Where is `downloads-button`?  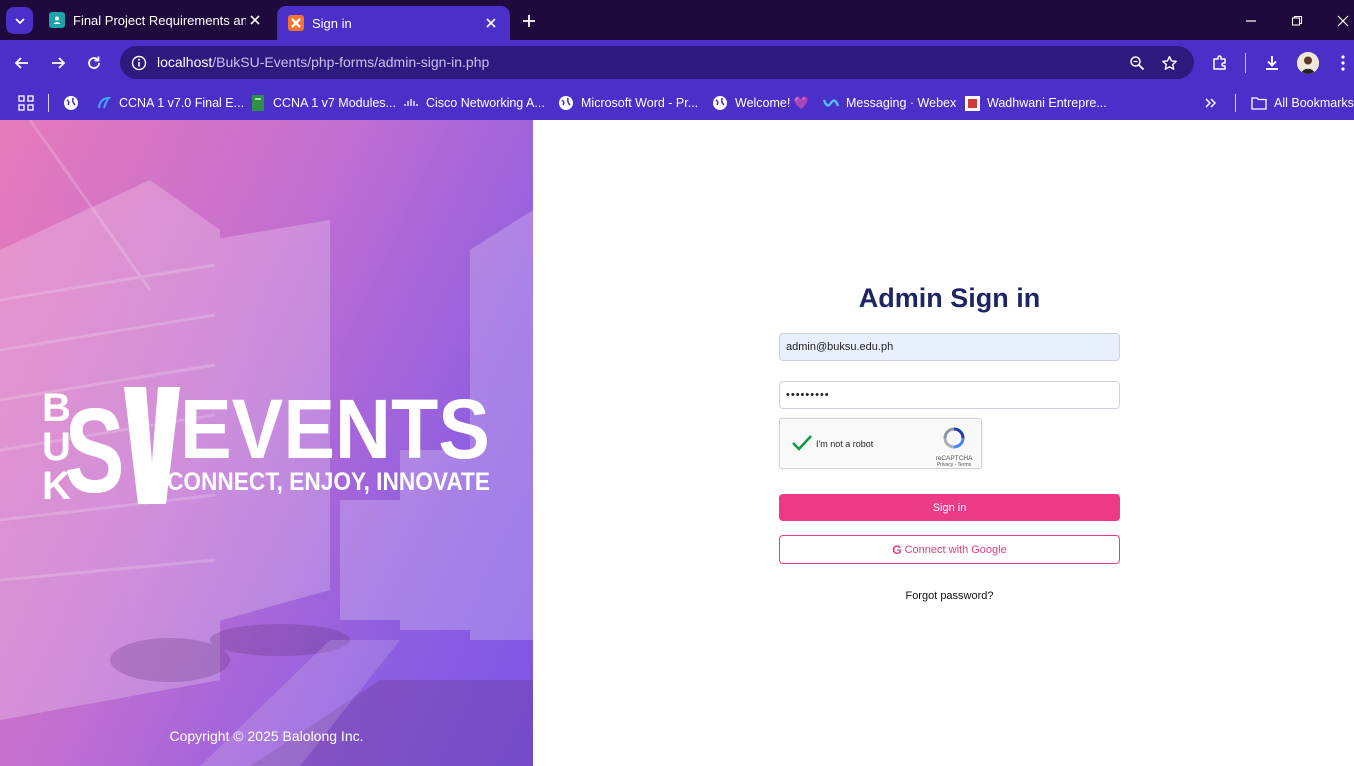
downloads-button is located at coordinates (1272, 63).